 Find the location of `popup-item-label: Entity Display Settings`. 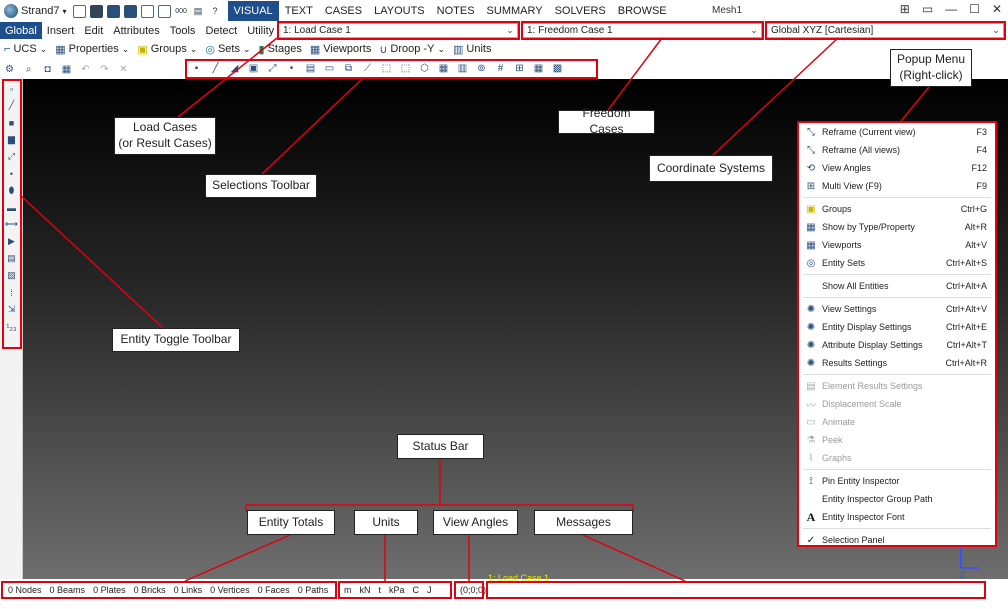

popup-item-label: Entity Display Settings is located at coordinates (867, 327).